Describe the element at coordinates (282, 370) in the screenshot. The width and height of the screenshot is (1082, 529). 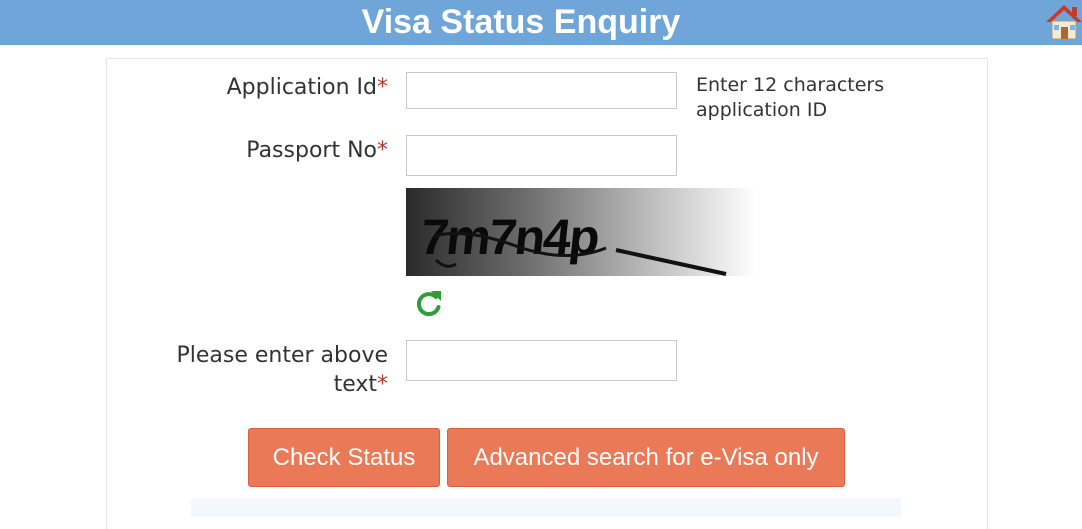
I see `captcha-input-label: Please enter above text*` at that location.